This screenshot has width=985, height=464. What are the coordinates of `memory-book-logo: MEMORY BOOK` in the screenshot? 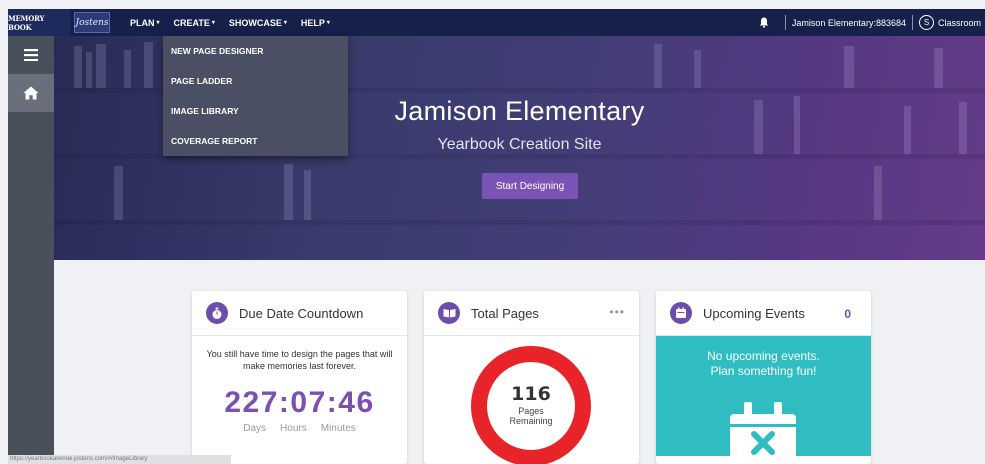 It's located at (39, 22).